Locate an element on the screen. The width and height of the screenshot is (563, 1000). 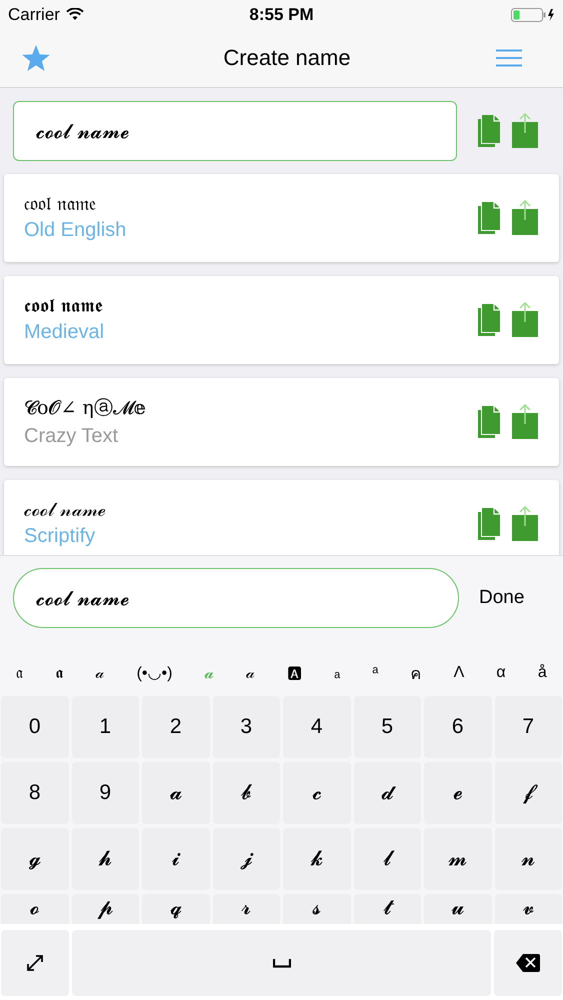
font-style-option: ᵃ is located at coordinates (375, 673).